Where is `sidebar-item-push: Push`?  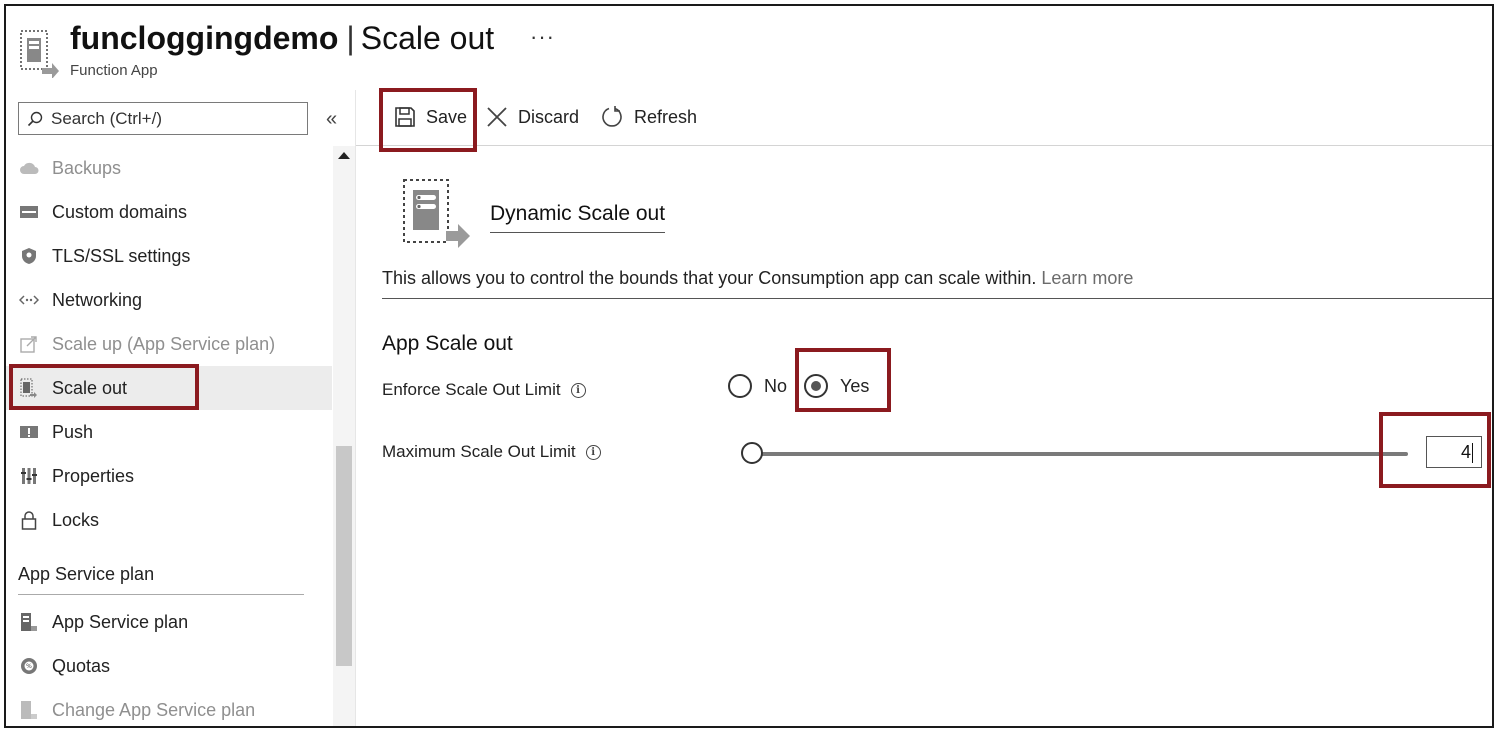
sidebar-item-push: Push is located at coordinates (169, 432).